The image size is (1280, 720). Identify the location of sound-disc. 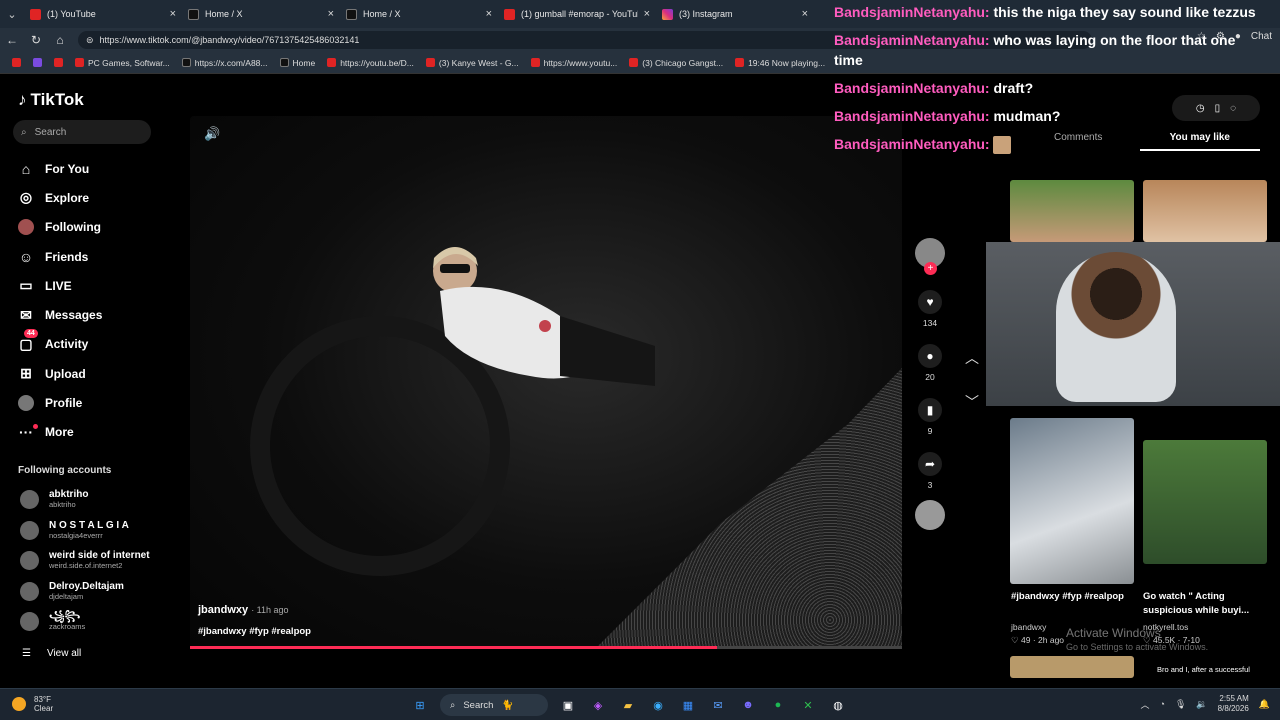
(930, 515).